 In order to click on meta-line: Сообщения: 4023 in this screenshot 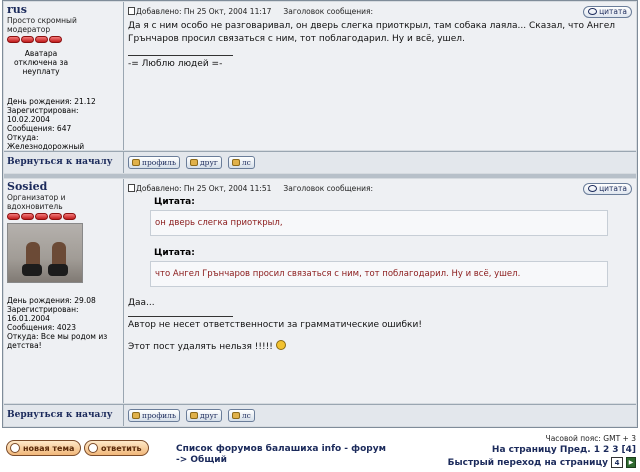, I will do `click(42, 327)`.